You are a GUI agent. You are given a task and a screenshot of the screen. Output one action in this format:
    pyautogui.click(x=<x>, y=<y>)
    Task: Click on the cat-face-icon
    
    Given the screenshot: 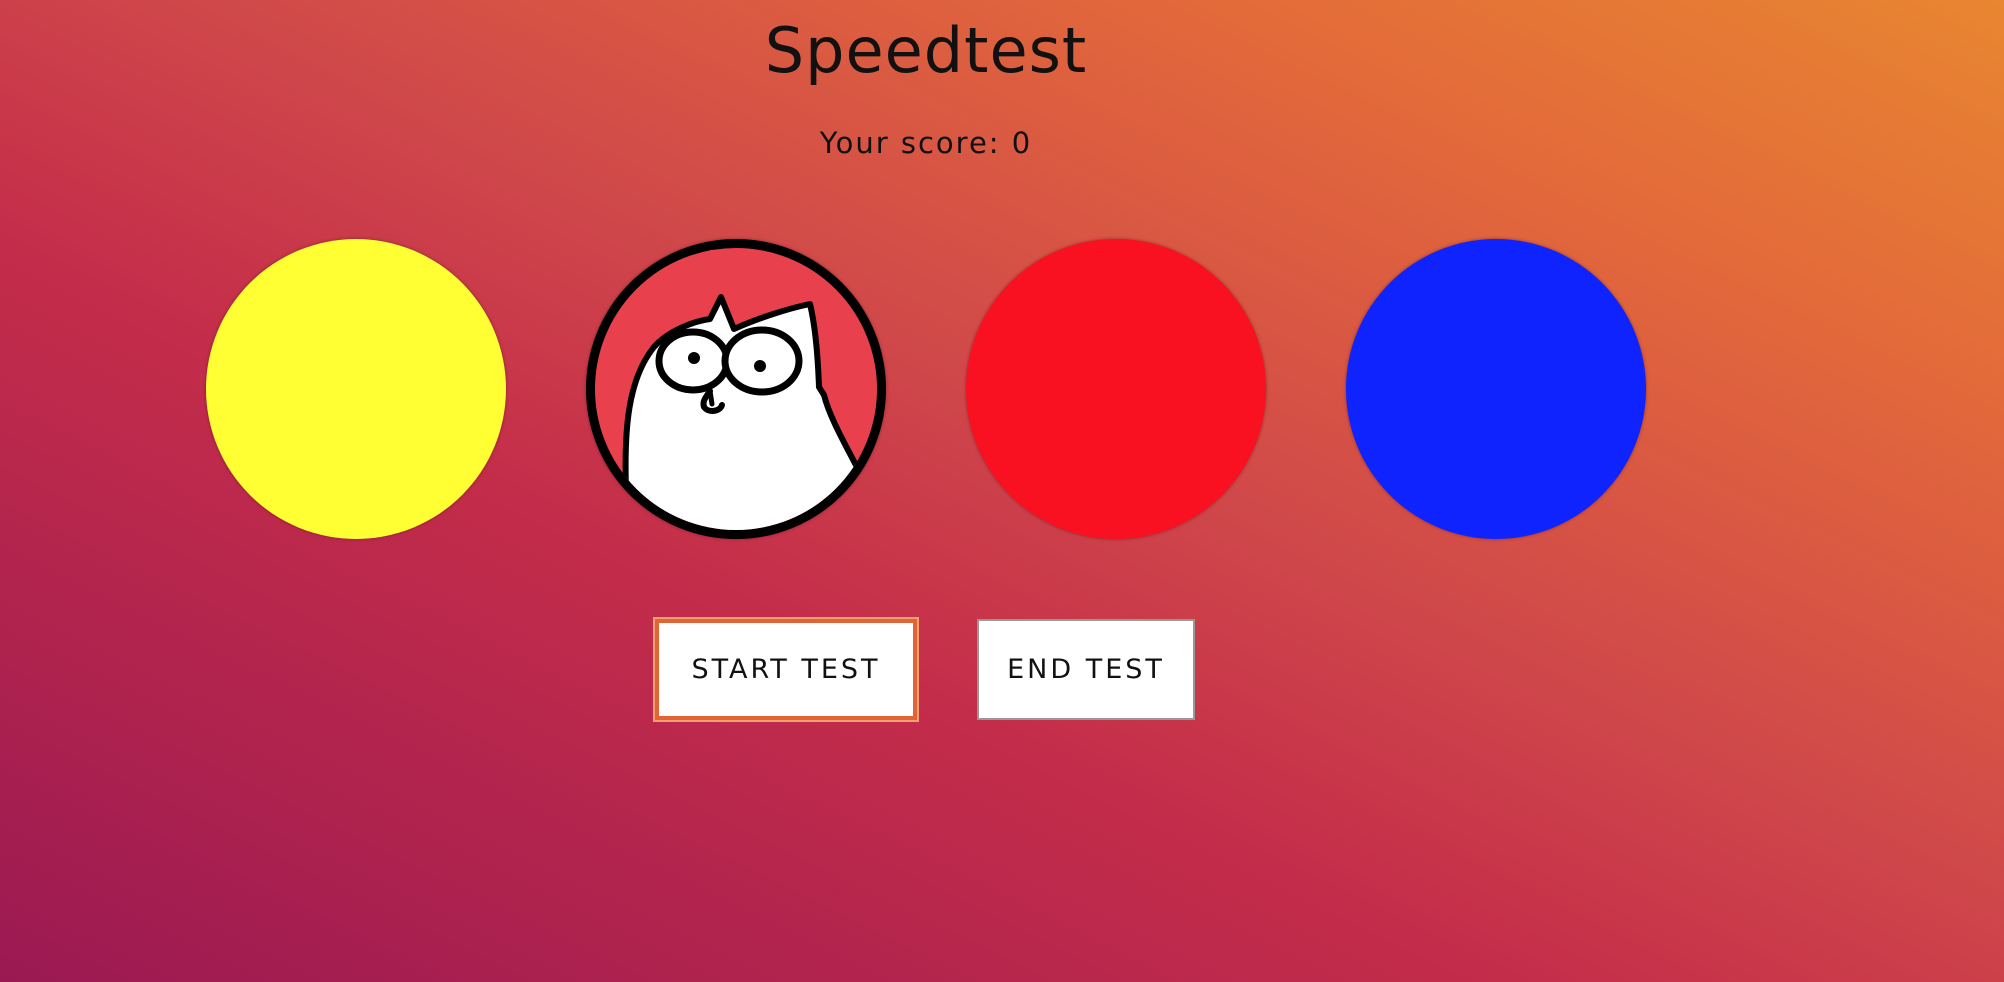 What is the action you would take?
    pyautogui.click(x=743, y=412)
    